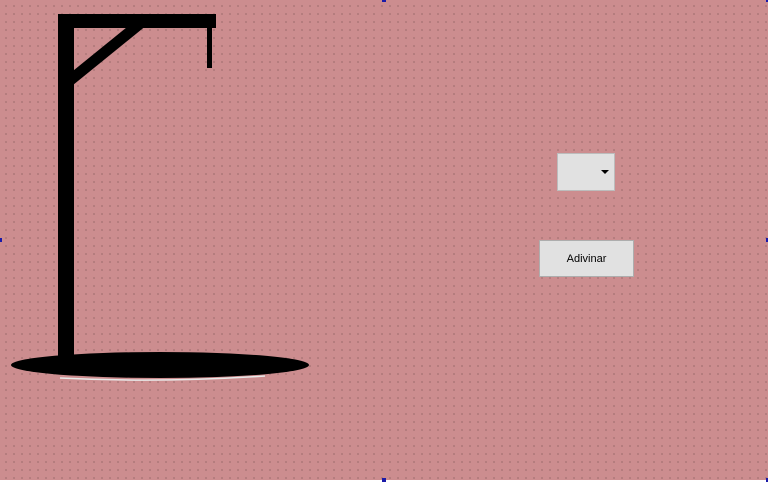 Image resolution: width=768 pixels, height=482 pixels. I want to click on gallows-brace, so click(105, 52).